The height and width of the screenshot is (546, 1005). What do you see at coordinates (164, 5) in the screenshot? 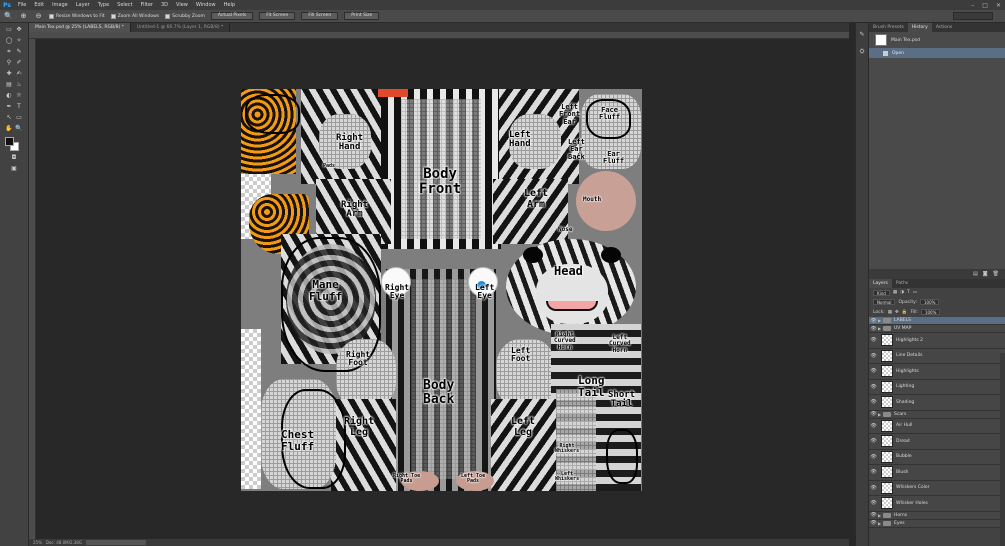
I see `menu-3d: 3D` at bounding box center [164, 5].